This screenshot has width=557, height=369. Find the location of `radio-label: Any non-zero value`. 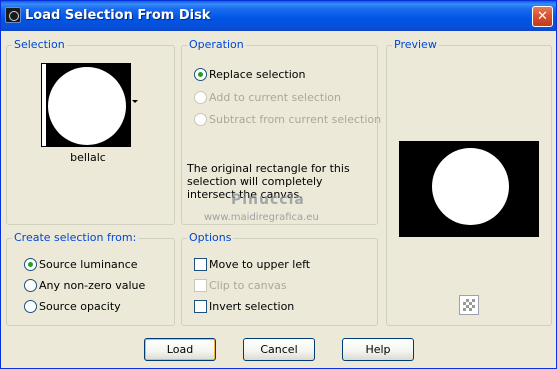

radio-label: Any non-zero value is located at coordinates (92, 285).